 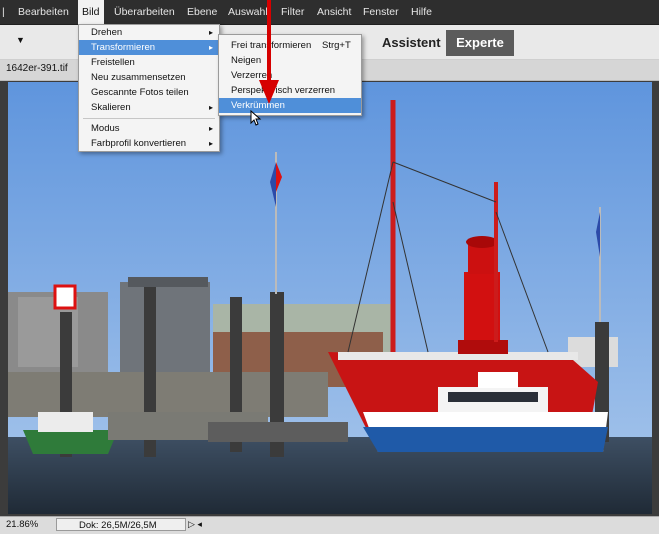 I want to click on menu-item-neigen: Neigen, so click(x=290, y=60).